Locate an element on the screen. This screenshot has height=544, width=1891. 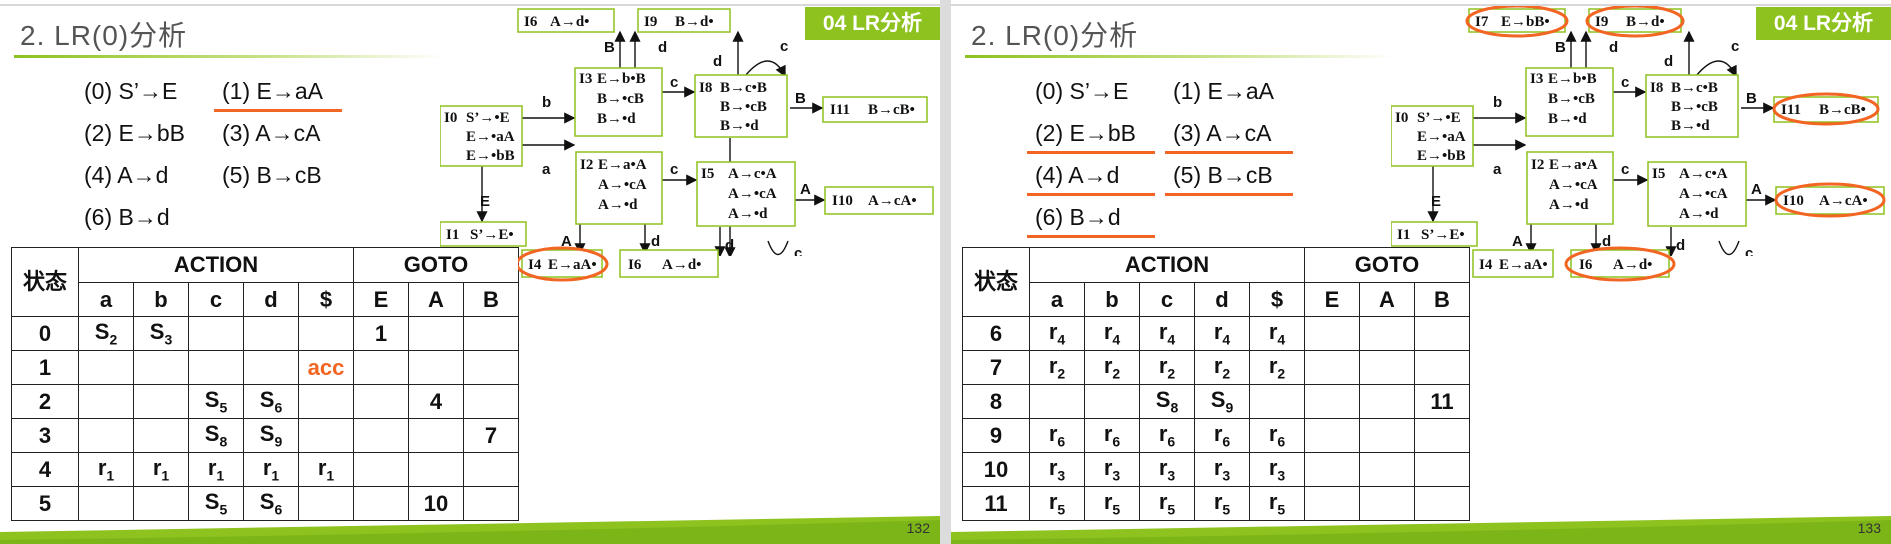
dfa-item: S’→E• is located at coordinates (492, 235).